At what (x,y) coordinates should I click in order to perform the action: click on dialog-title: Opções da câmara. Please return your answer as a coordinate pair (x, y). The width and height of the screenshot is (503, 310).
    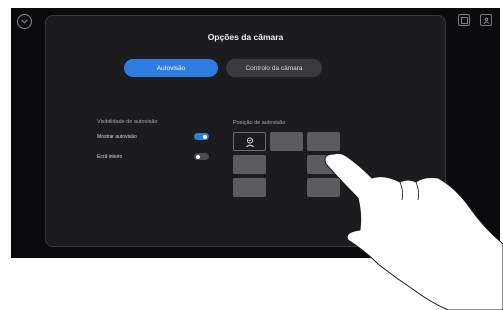
    Looking at the image, I should click on (245, 37).